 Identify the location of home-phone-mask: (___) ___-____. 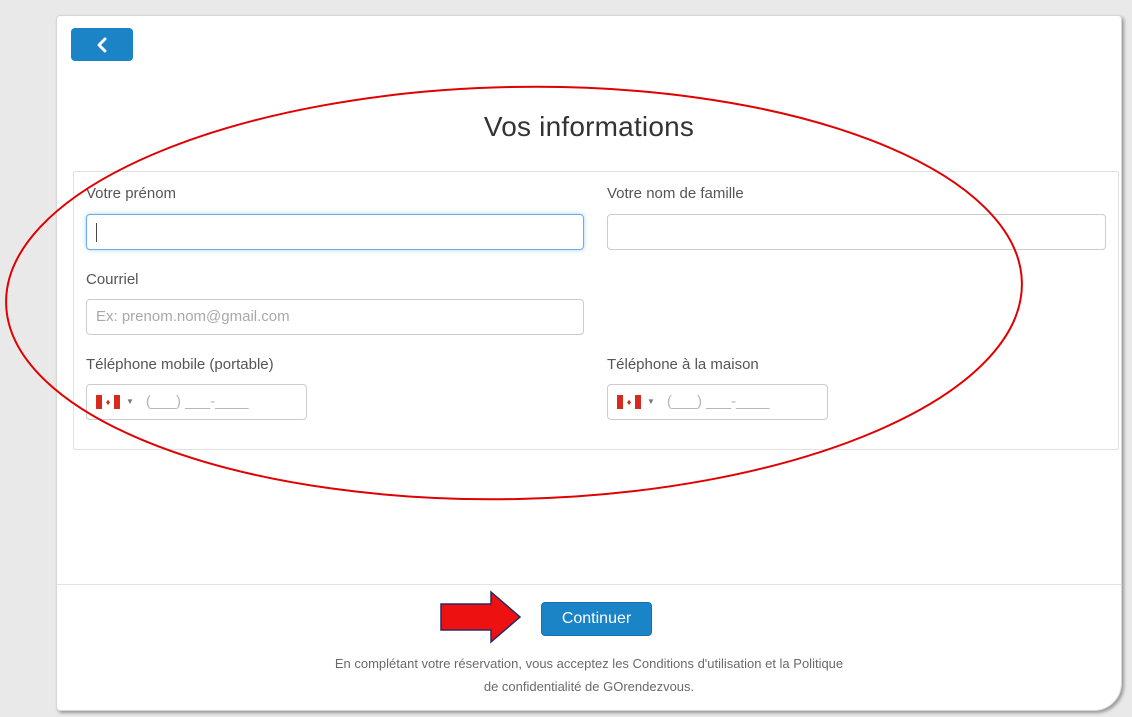
(718, 401).